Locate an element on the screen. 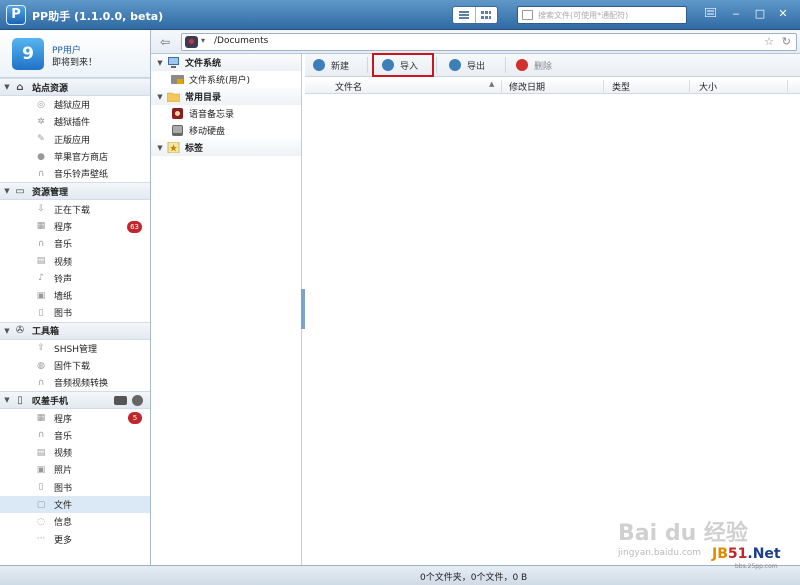 The image size is (800, 585). minimize-icon: ‒ is located at coordinates (736, 13).